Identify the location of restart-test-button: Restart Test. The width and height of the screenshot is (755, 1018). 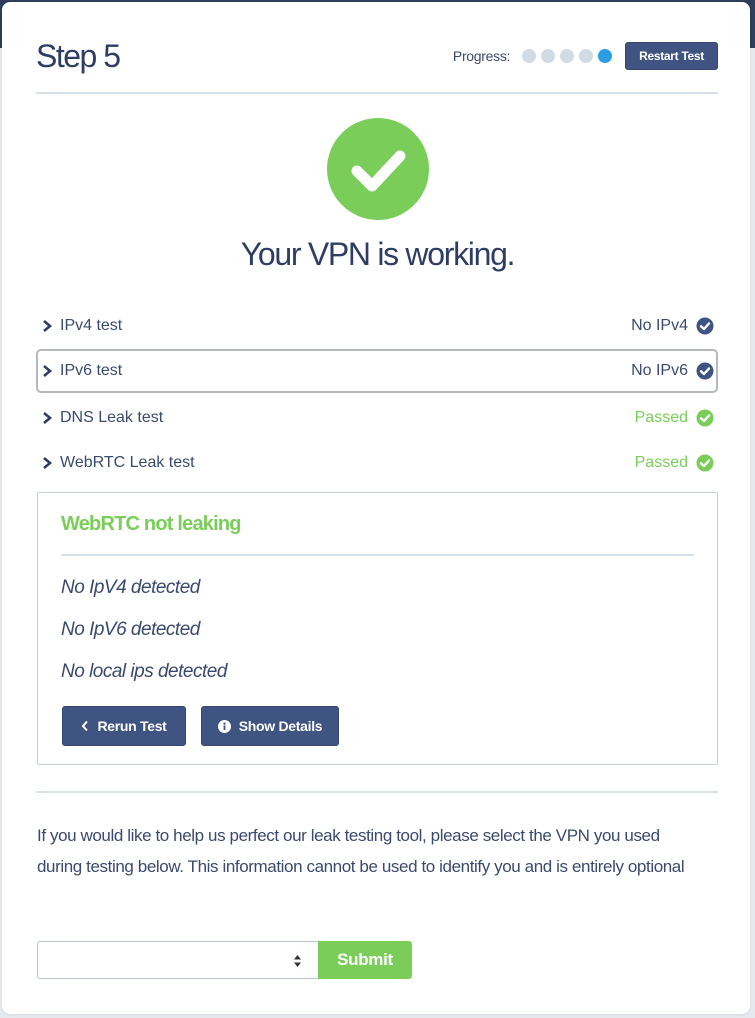
(671, 56).